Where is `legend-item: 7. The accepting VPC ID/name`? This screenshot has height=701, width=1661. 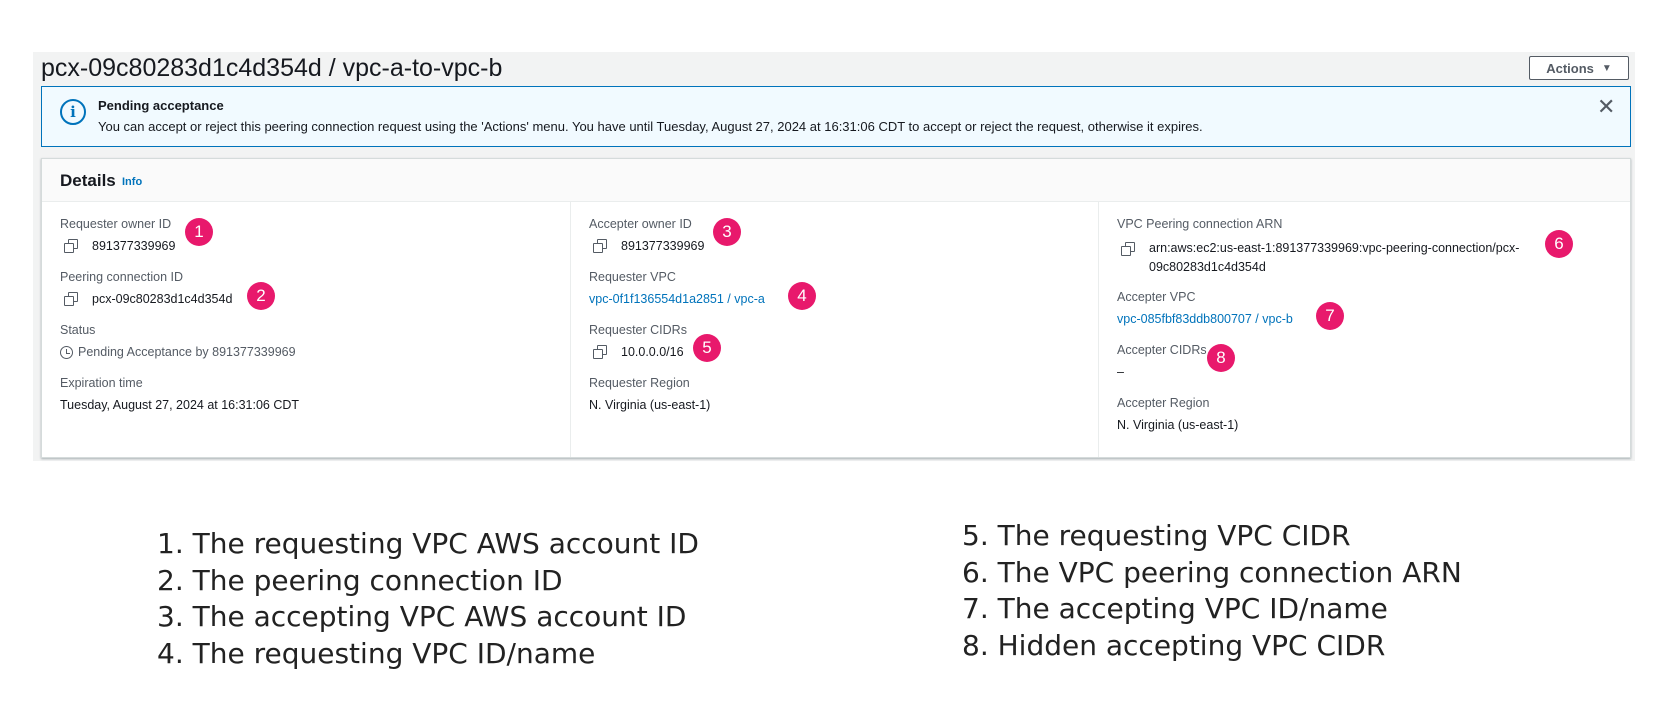
legend-item: 7. The accepting VPC ID/name is located at coordinates (1212, 610).